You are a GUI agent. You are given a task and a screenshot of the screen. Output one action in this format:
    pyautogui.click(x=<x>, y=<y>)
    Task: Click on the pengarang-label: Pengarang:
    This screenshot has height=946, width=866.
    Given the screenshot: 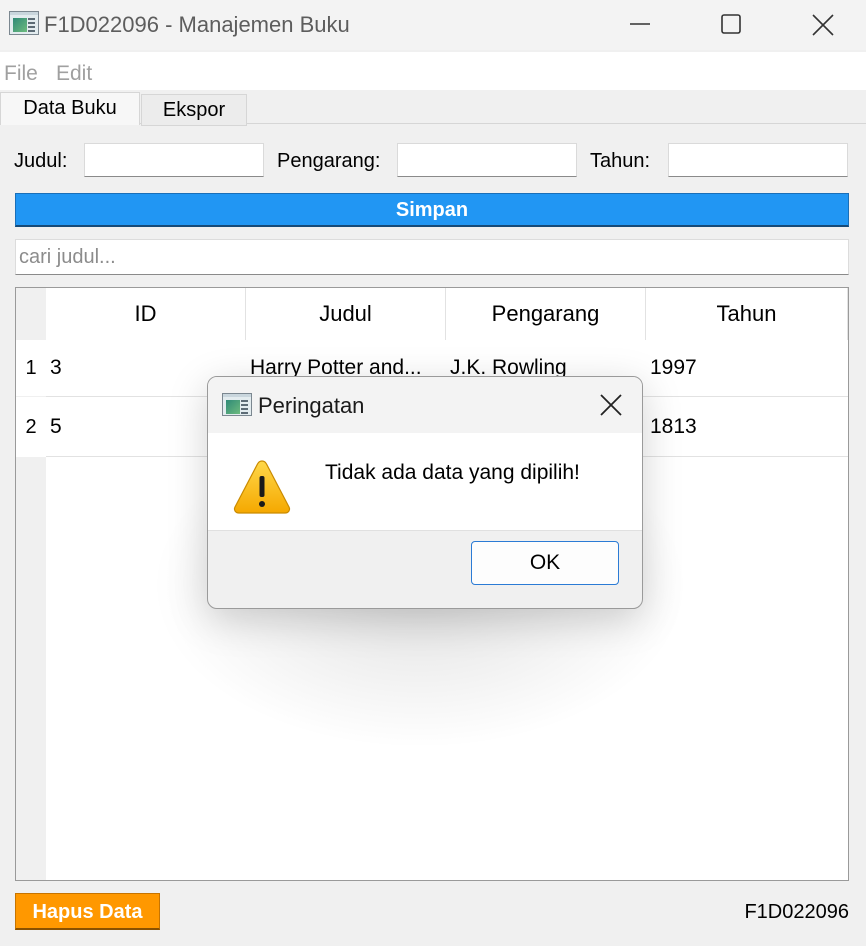 What is the action you would take?
    pyautogui.click(x=329, y=161)
    